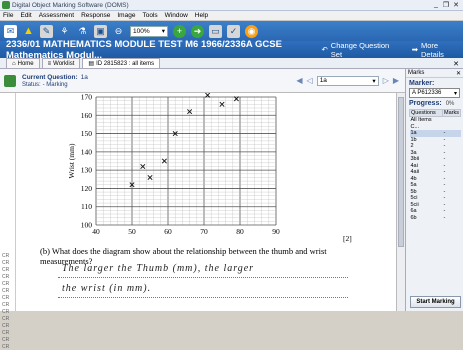 This screenshot has height=350, width=463. I want to click on marker-value: A P612336, so click(427, 93).